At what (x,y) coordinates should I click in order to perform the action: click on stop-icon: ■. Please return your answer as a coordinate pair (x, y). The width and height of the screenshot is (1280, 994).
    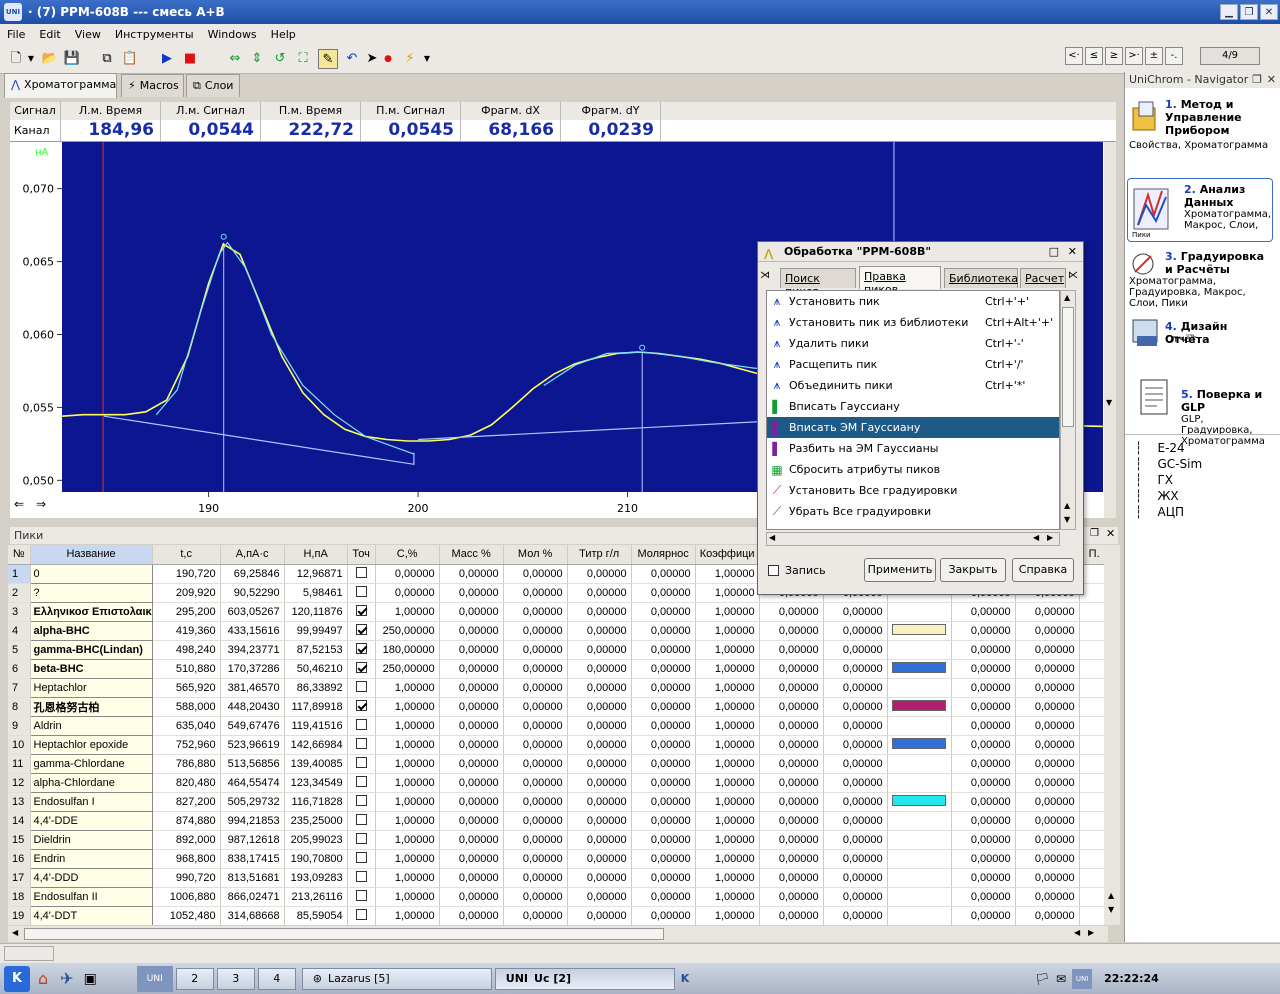
    Looking at the image, I should click on (190, 59).